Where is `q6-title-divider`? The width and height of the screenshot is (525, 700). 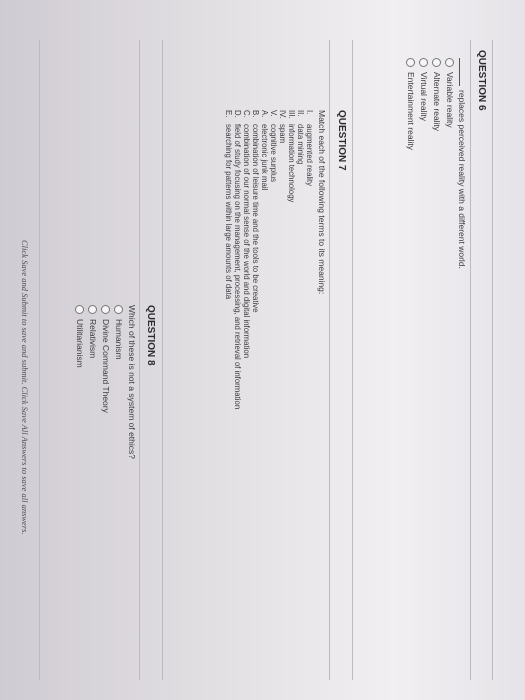
q6-title-divider is located at coordinates (470, 360).